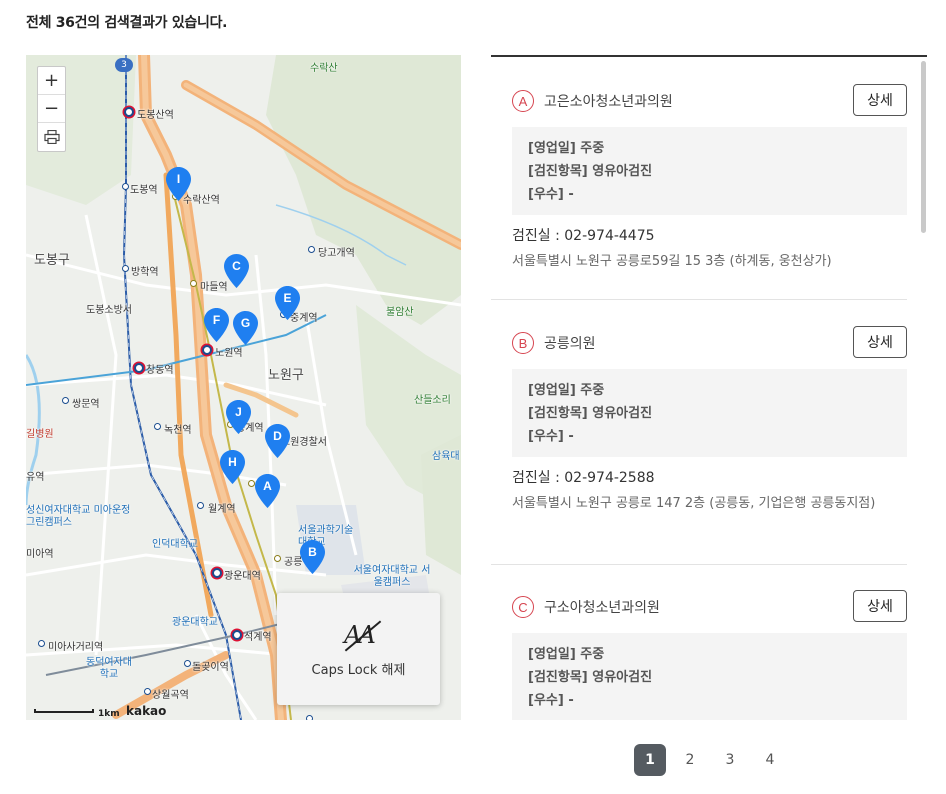  What do you see at coordinates (210, 667) in the screenshot?
I see `map-label: 돌곶이역` at bounding box center [210, 667].